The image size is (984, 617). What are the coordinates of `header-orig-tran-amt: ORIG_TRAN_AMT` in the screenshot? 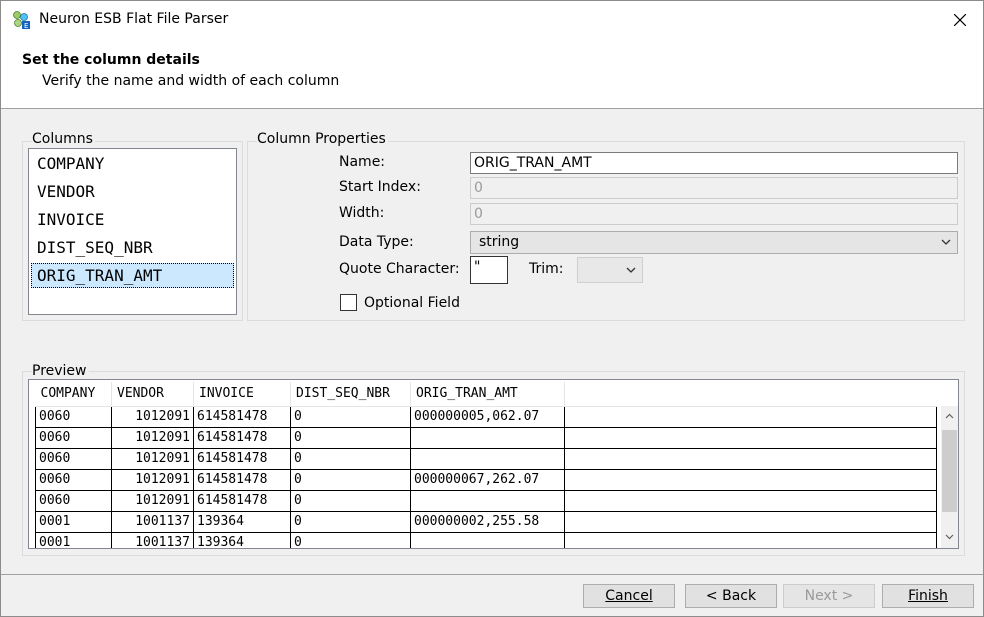 It's located at (487, 394).